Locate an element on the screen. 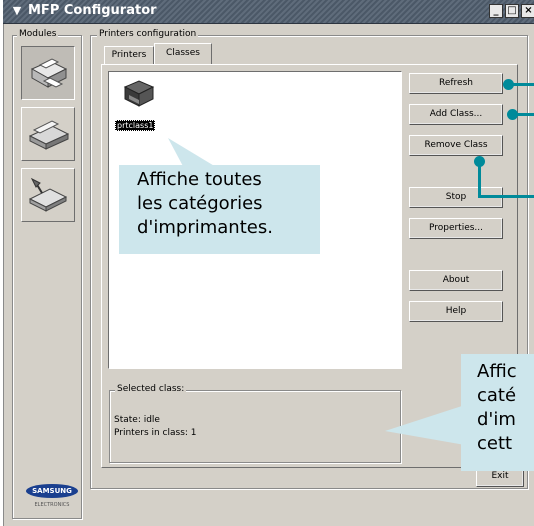  about-button: About is located at coordinates (456, 280).